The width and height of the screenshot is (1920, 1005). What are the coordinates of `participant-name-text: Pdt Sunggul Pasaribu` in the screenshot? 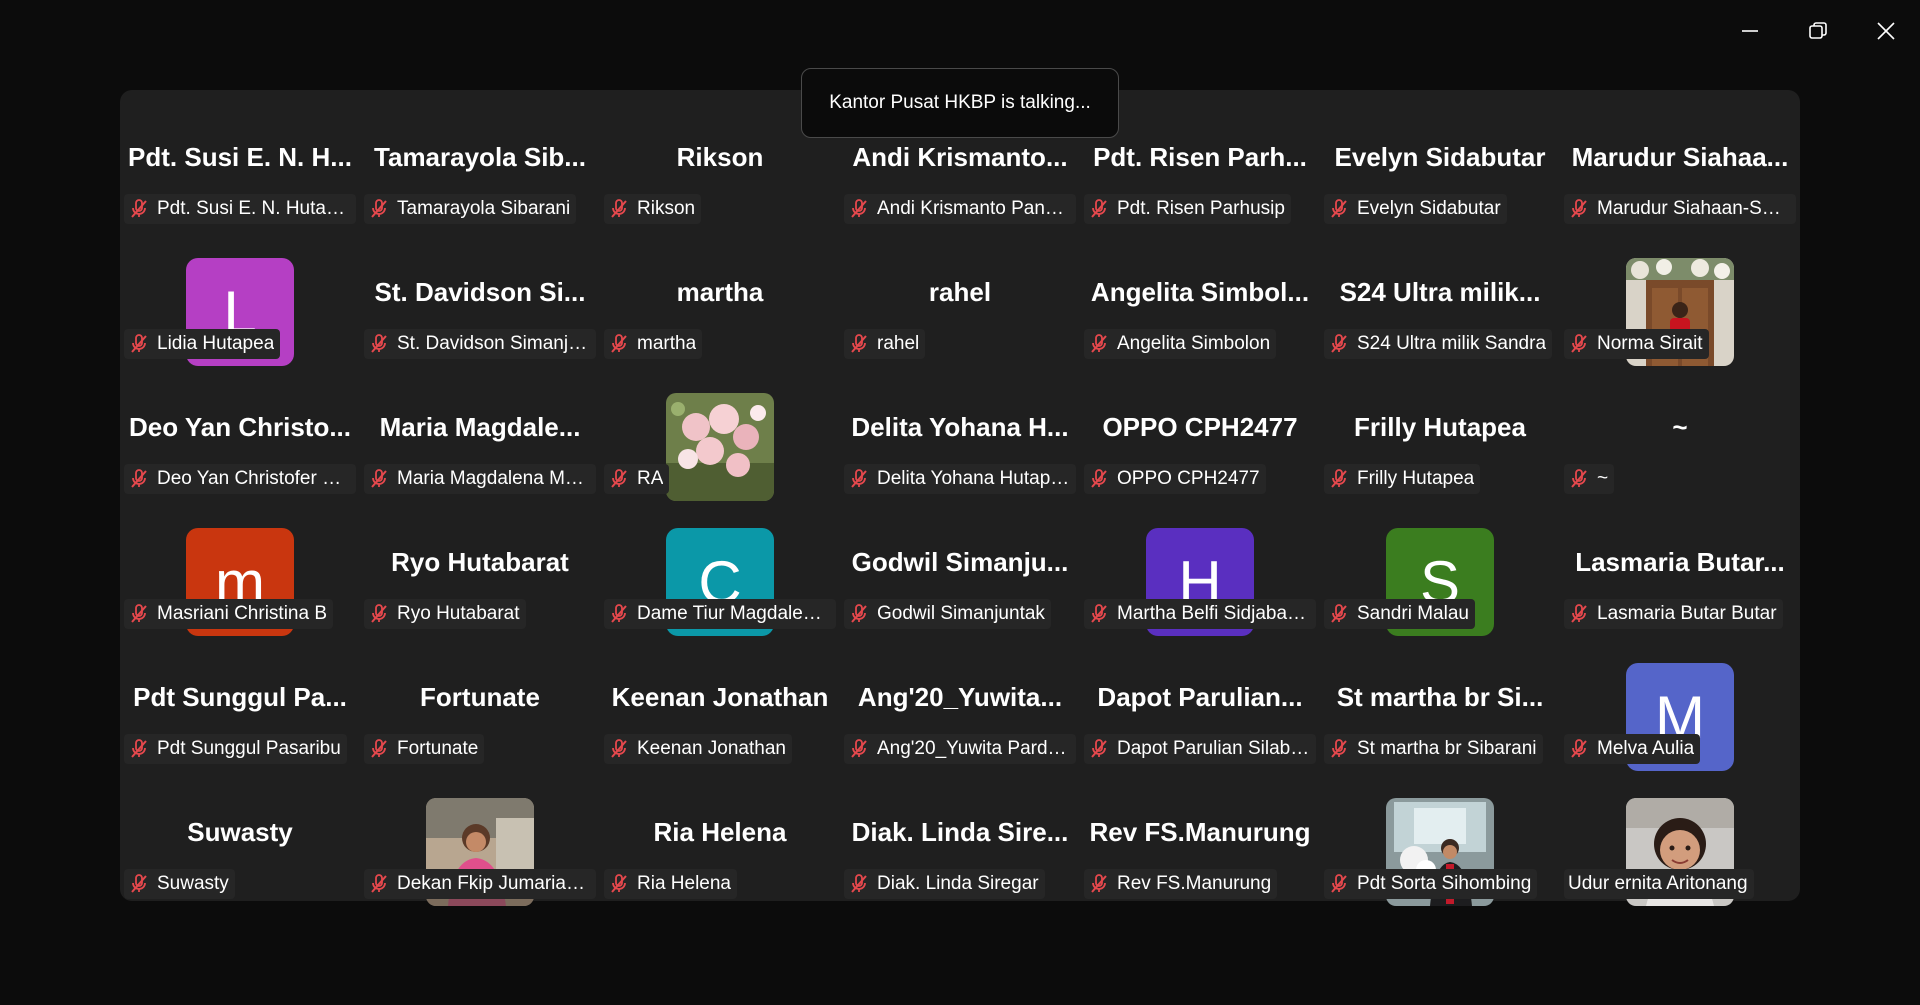 It's located at (249, 748).